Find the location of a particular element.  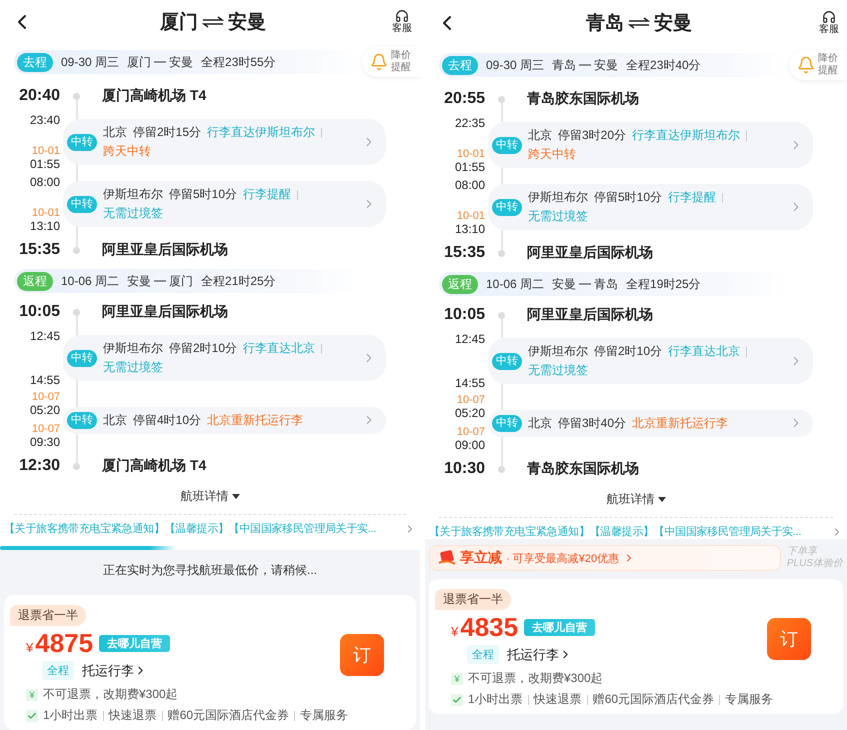

price-text: 4875 is located at coordinates (64, 643).